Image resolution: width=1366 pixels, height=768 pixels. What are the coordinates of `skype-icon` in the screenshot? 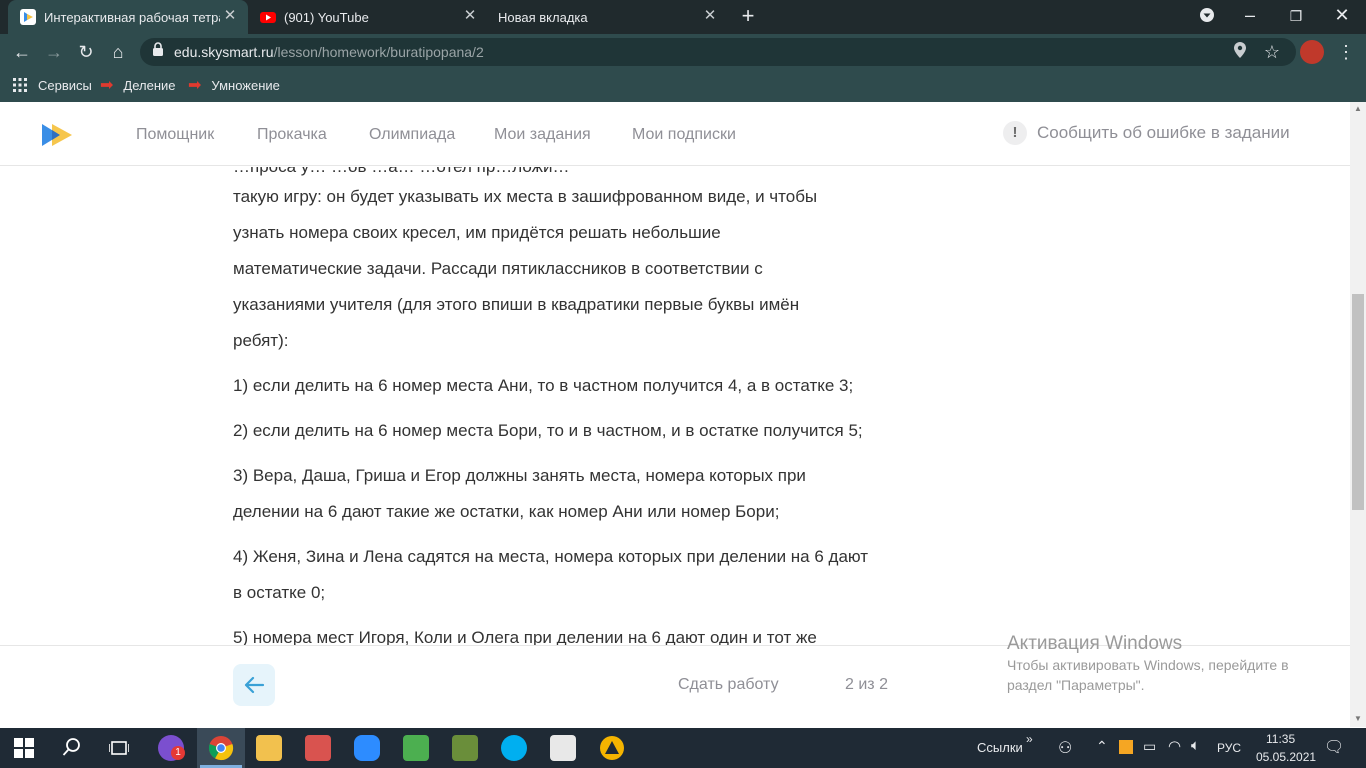 It's located at (514, 748).